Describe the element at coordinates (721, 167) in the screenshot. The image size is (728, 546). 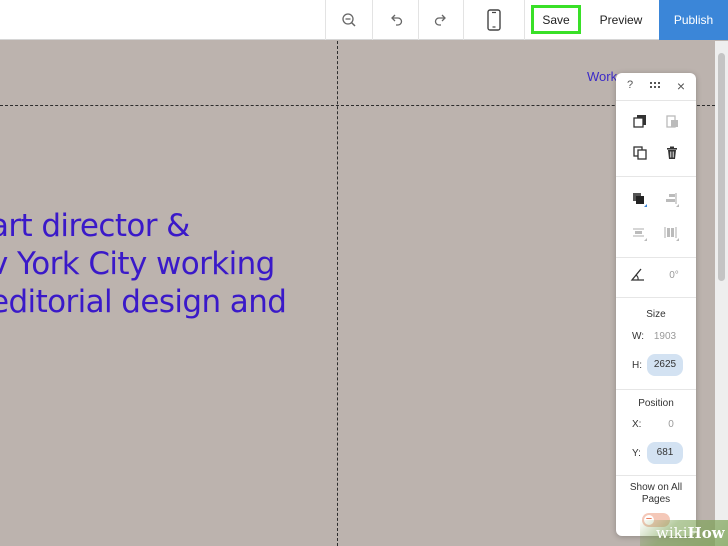
I see `scrollbar-thumb` at that location.